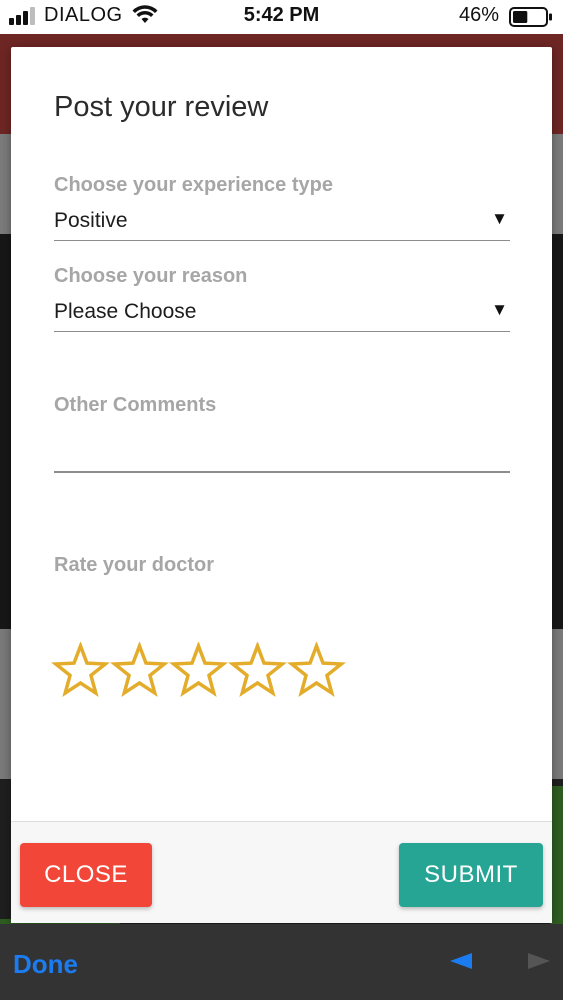 The image size is (563, 1000). What do you see at coordinates (479, 15) in the screenshot?
I see `battery-percent: 46%` at bounding box center [479, 15].